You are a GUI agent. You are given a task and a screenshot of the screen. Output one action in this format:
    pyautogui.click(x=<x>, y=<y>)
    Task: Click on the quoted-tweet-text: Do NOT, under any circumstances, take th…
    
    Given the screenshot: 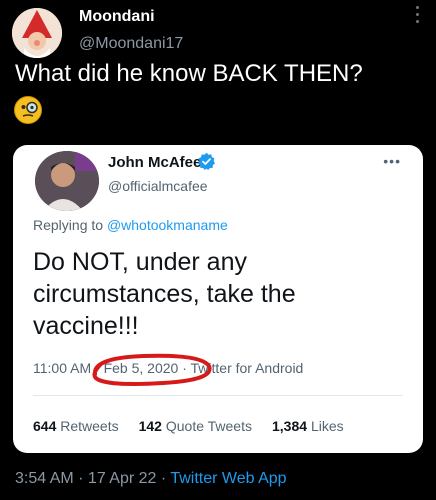 What is the action you would take?
    pyautogui.click(x=164, y=294)
    